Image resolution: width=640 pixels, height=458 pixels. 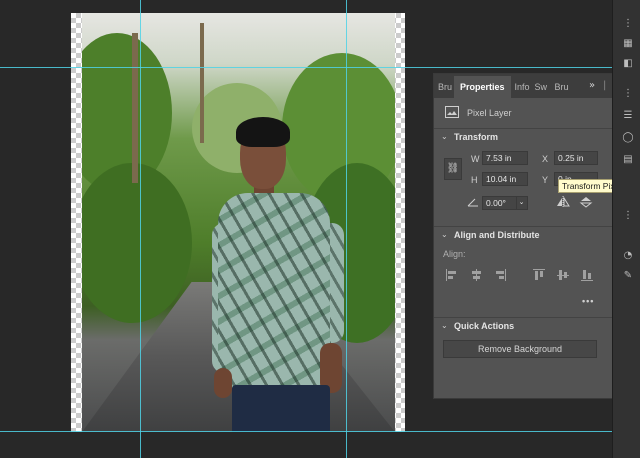 What do you see at coordinates (482, 87) in the screenshot?
I see `tab-properties: Properties` at bounding box center [482, 87].